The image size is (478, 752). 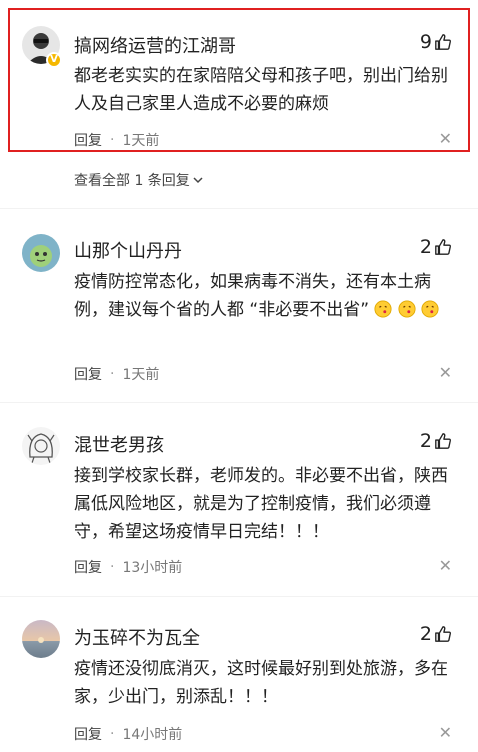 I want to click on comment-author: 山那个山丹丹, so click(x=128, y=250).